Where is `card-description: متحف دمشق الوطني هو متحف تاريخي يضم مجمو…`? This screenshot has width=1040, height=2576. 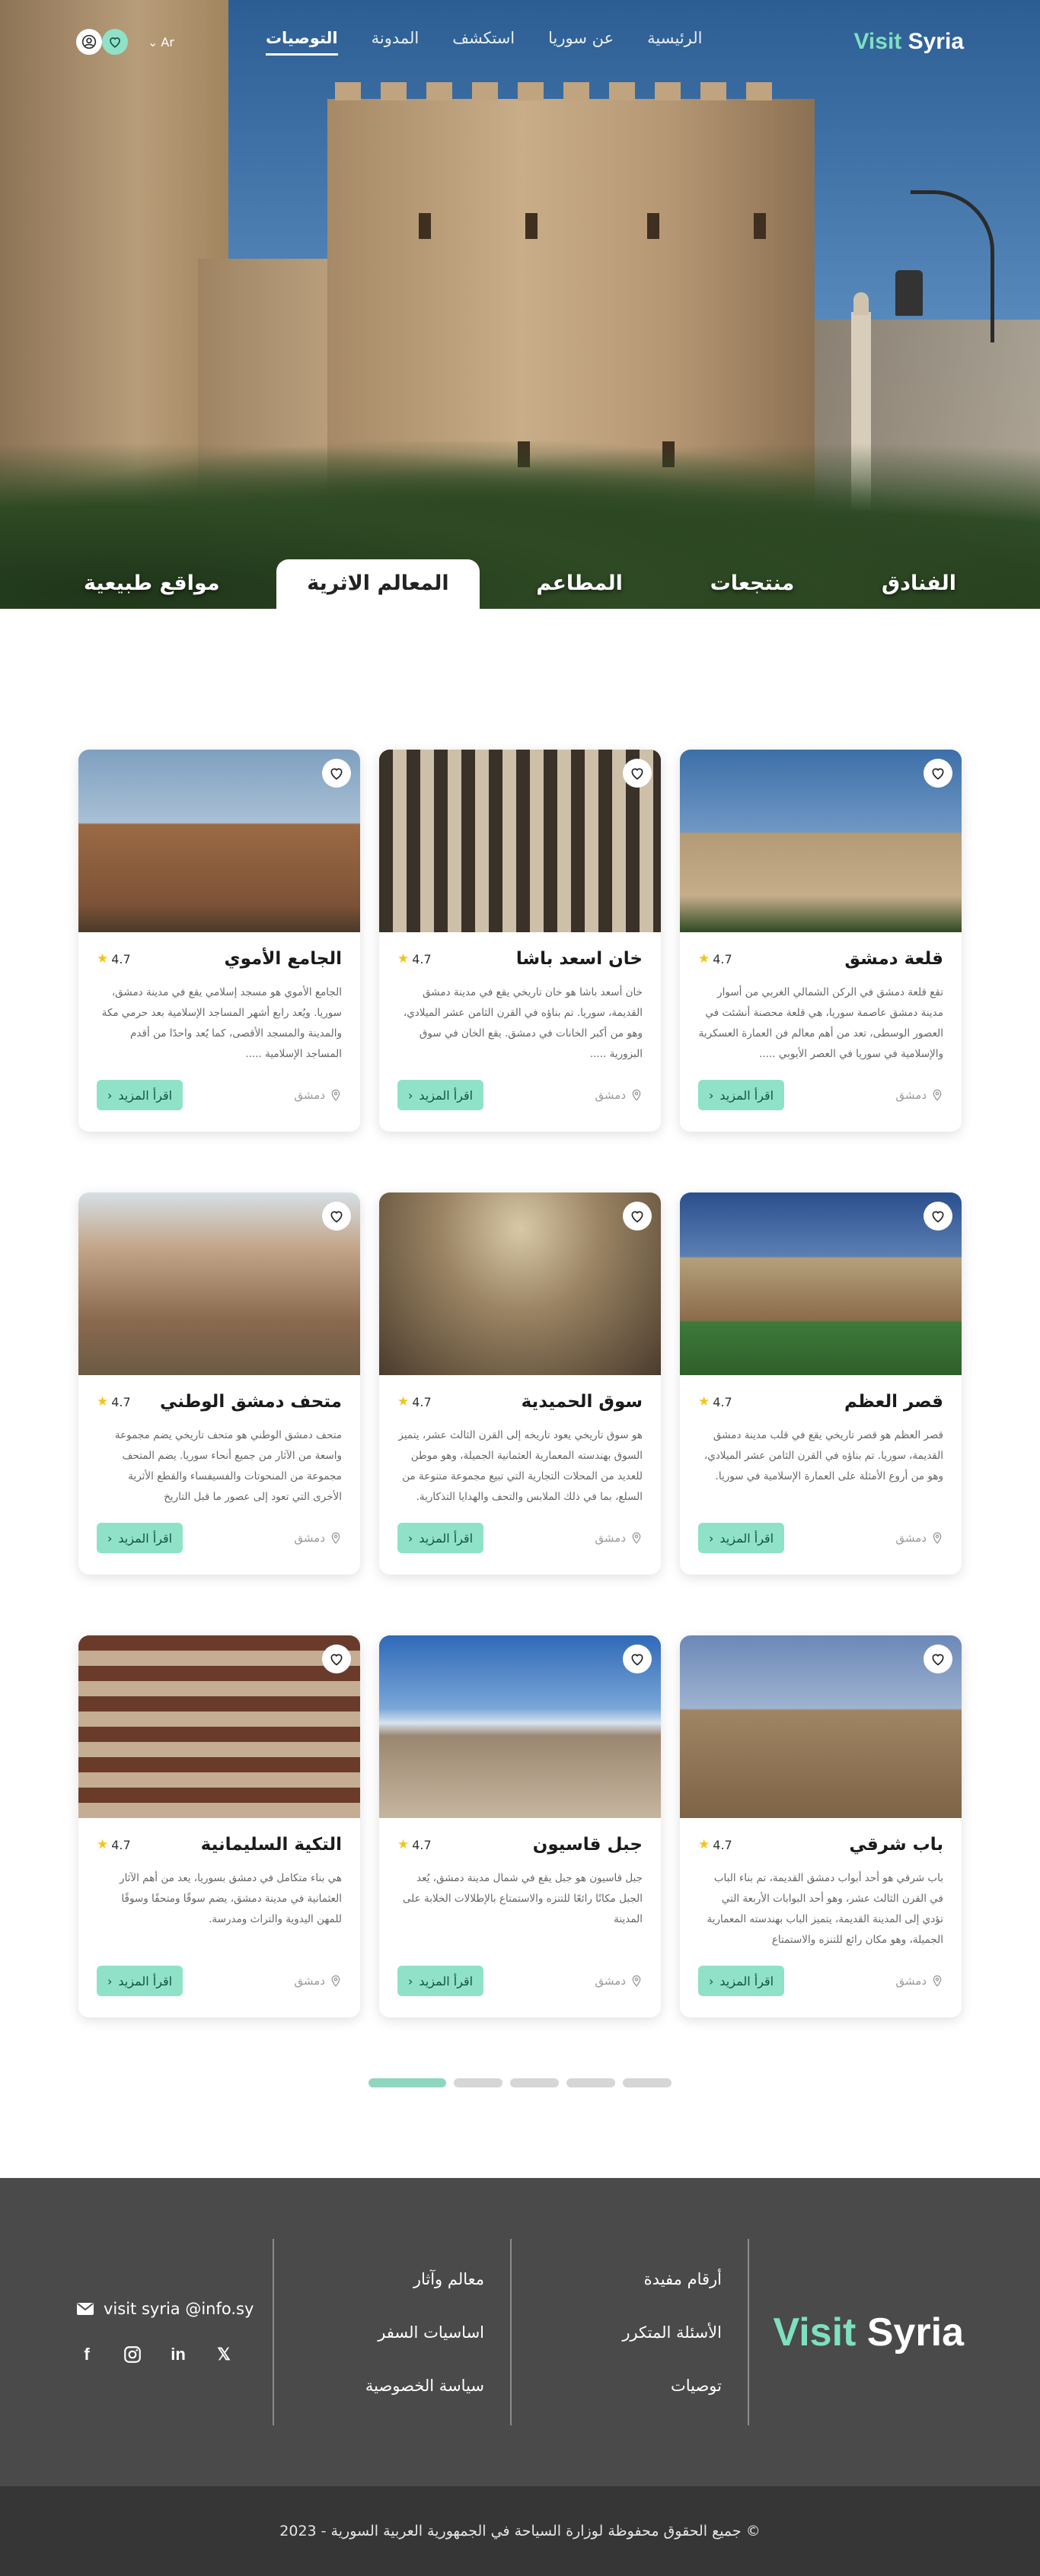 card-description: متحف دمشق الوطني هو متحف تاريخي يضم مجمو… is located at coordinates (228, 1466).